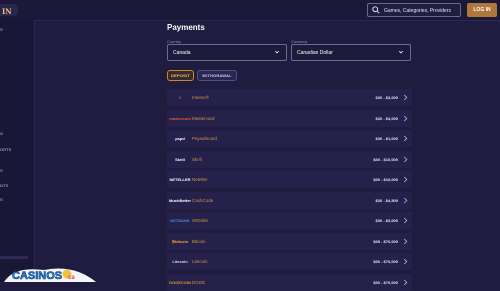 This screenshot has height=291, width=500. I want to click on payment-method-name: Paysafecard, so click(205, 138).